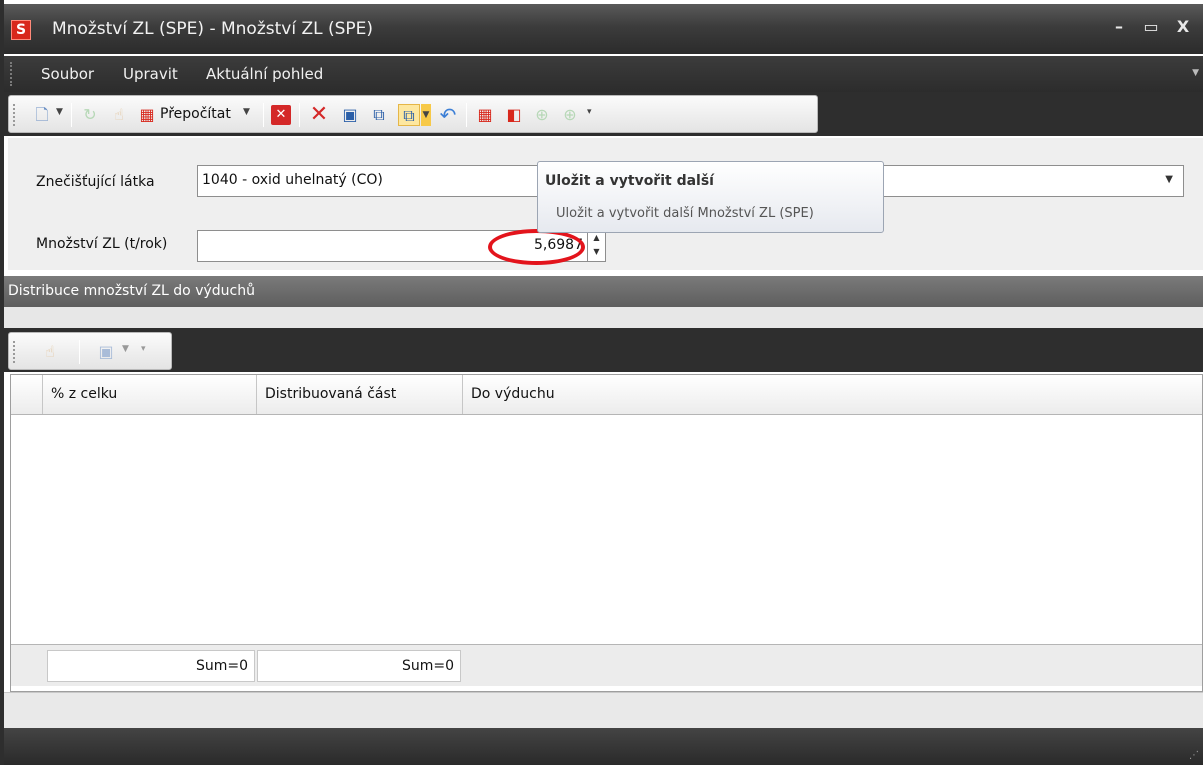  I want to click on bottom-panel, so click(603, 710).